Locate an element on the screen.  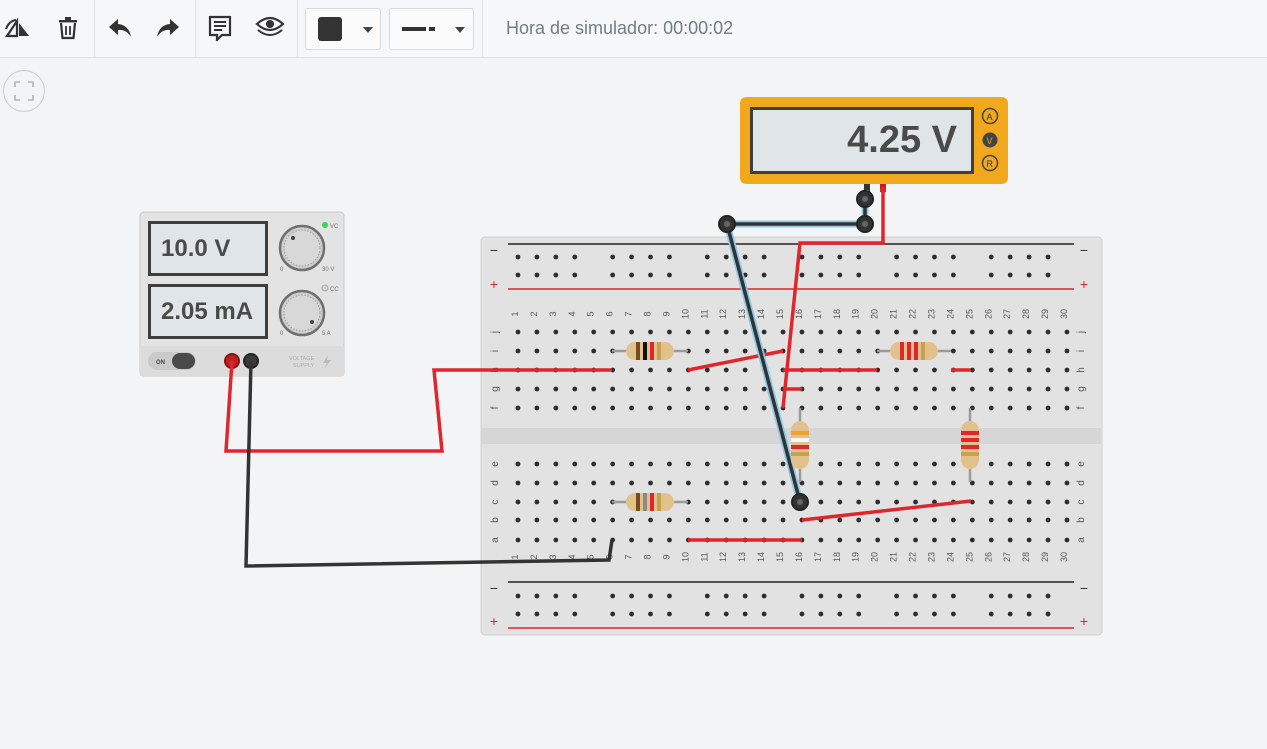
rotate-button is located at coordinates (18, 28).